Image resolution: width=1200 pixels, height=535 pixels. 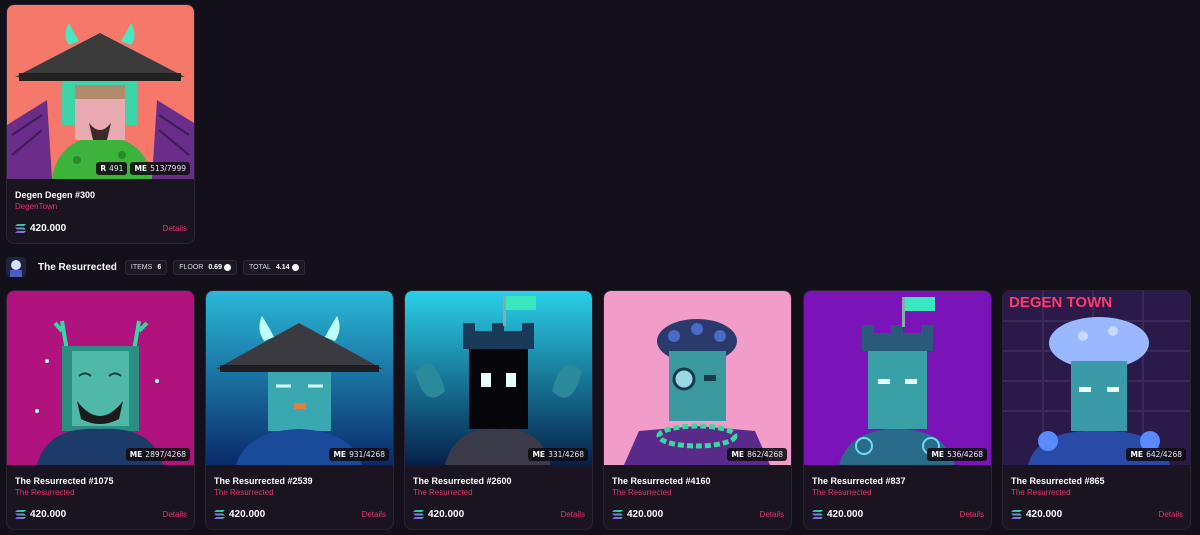 What do you see at coordinates (100, 378) in the screenshot?
I see `nft-image: ME 2897/4268` at bounding box center [100, 378].